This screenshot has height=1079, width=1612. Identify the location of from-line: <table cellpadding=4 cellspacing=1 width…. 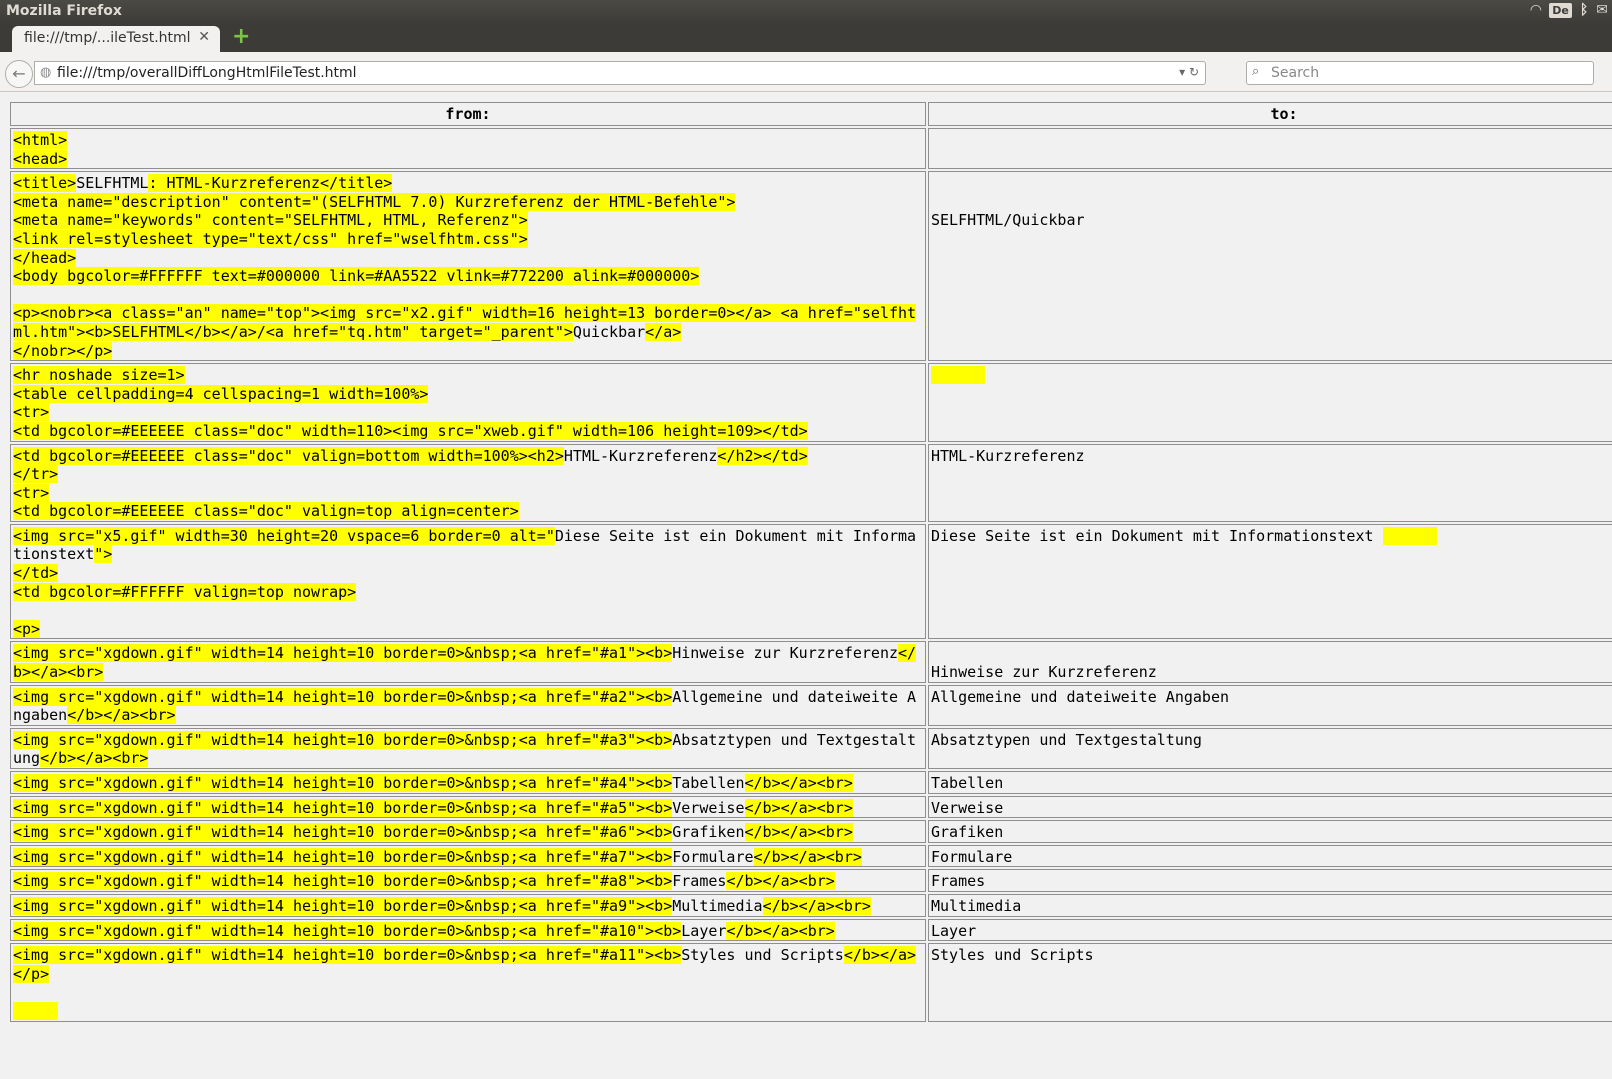
(468, 394).